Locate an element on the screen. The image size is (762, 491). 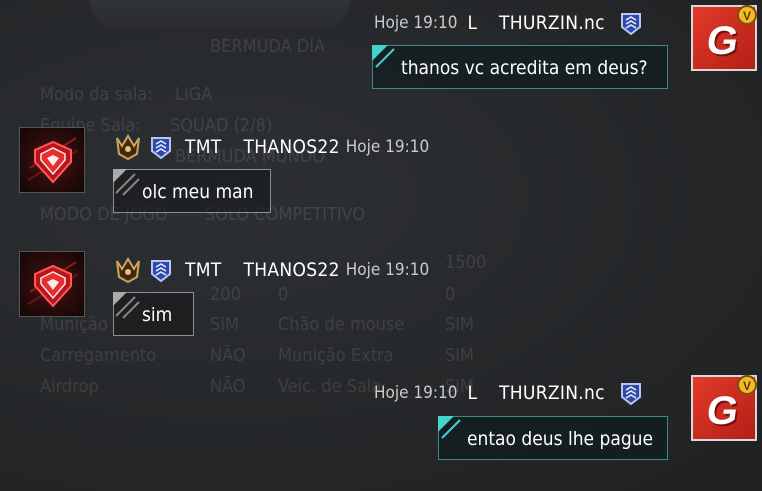
message-text: olc meu man is located at coordinates (198, 192).